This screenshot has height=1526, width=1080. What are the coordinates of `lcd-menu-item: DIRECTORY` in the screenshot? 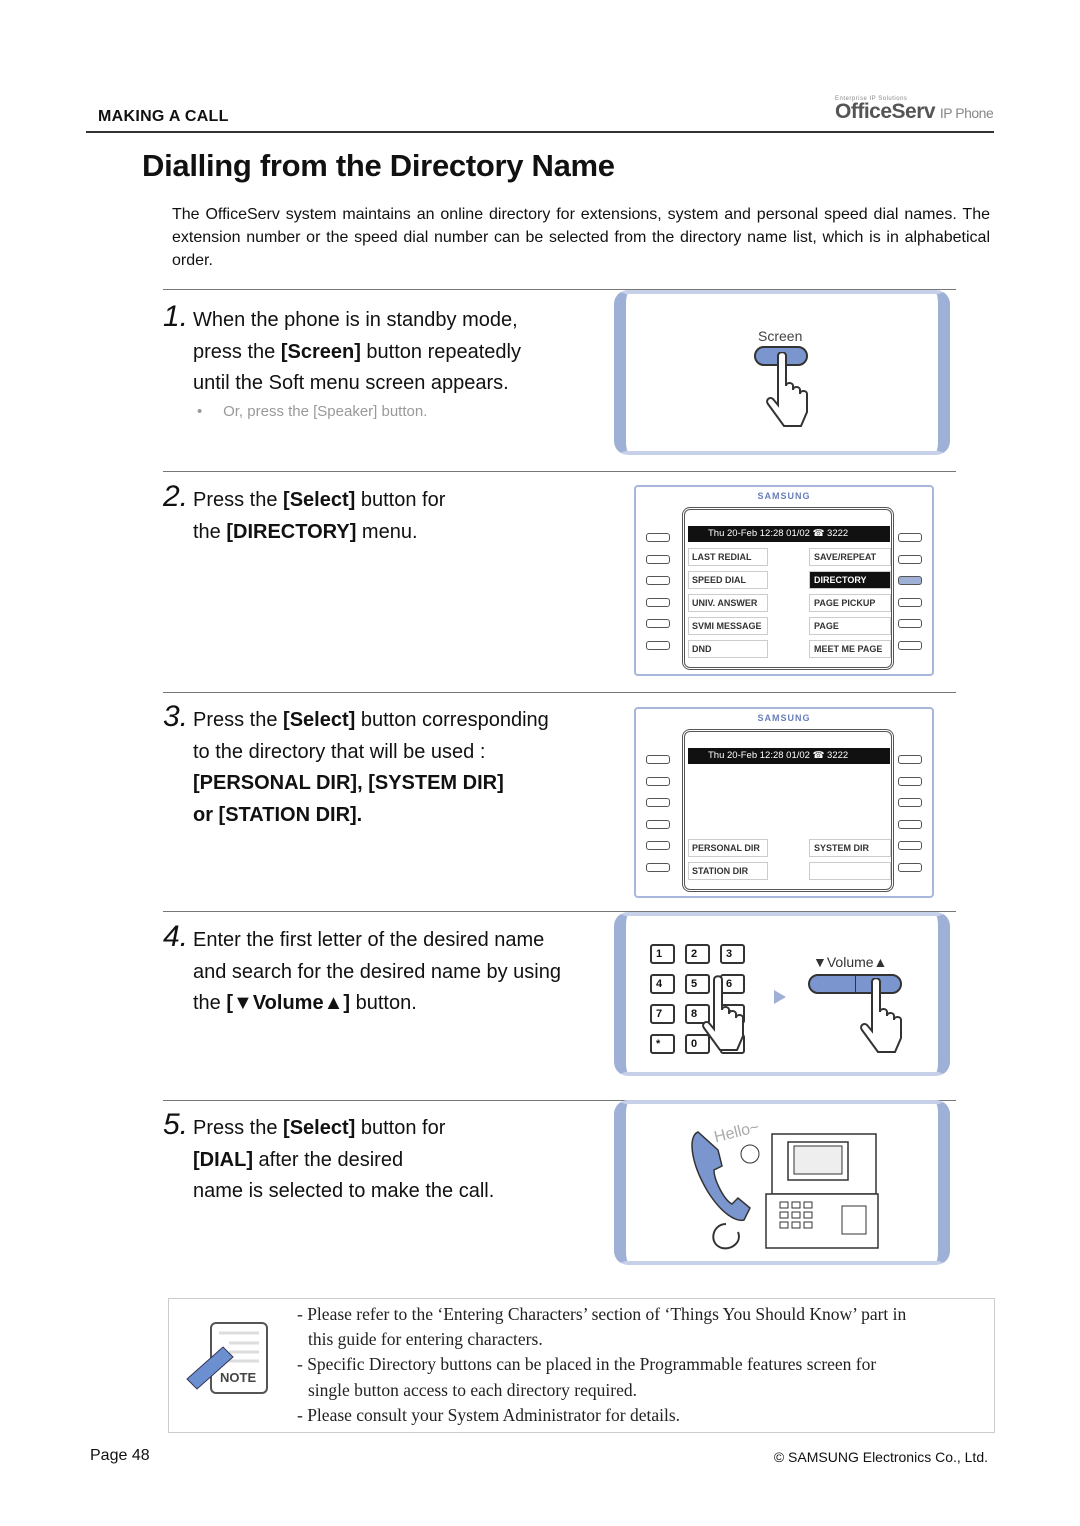 It's located at (850, 580).